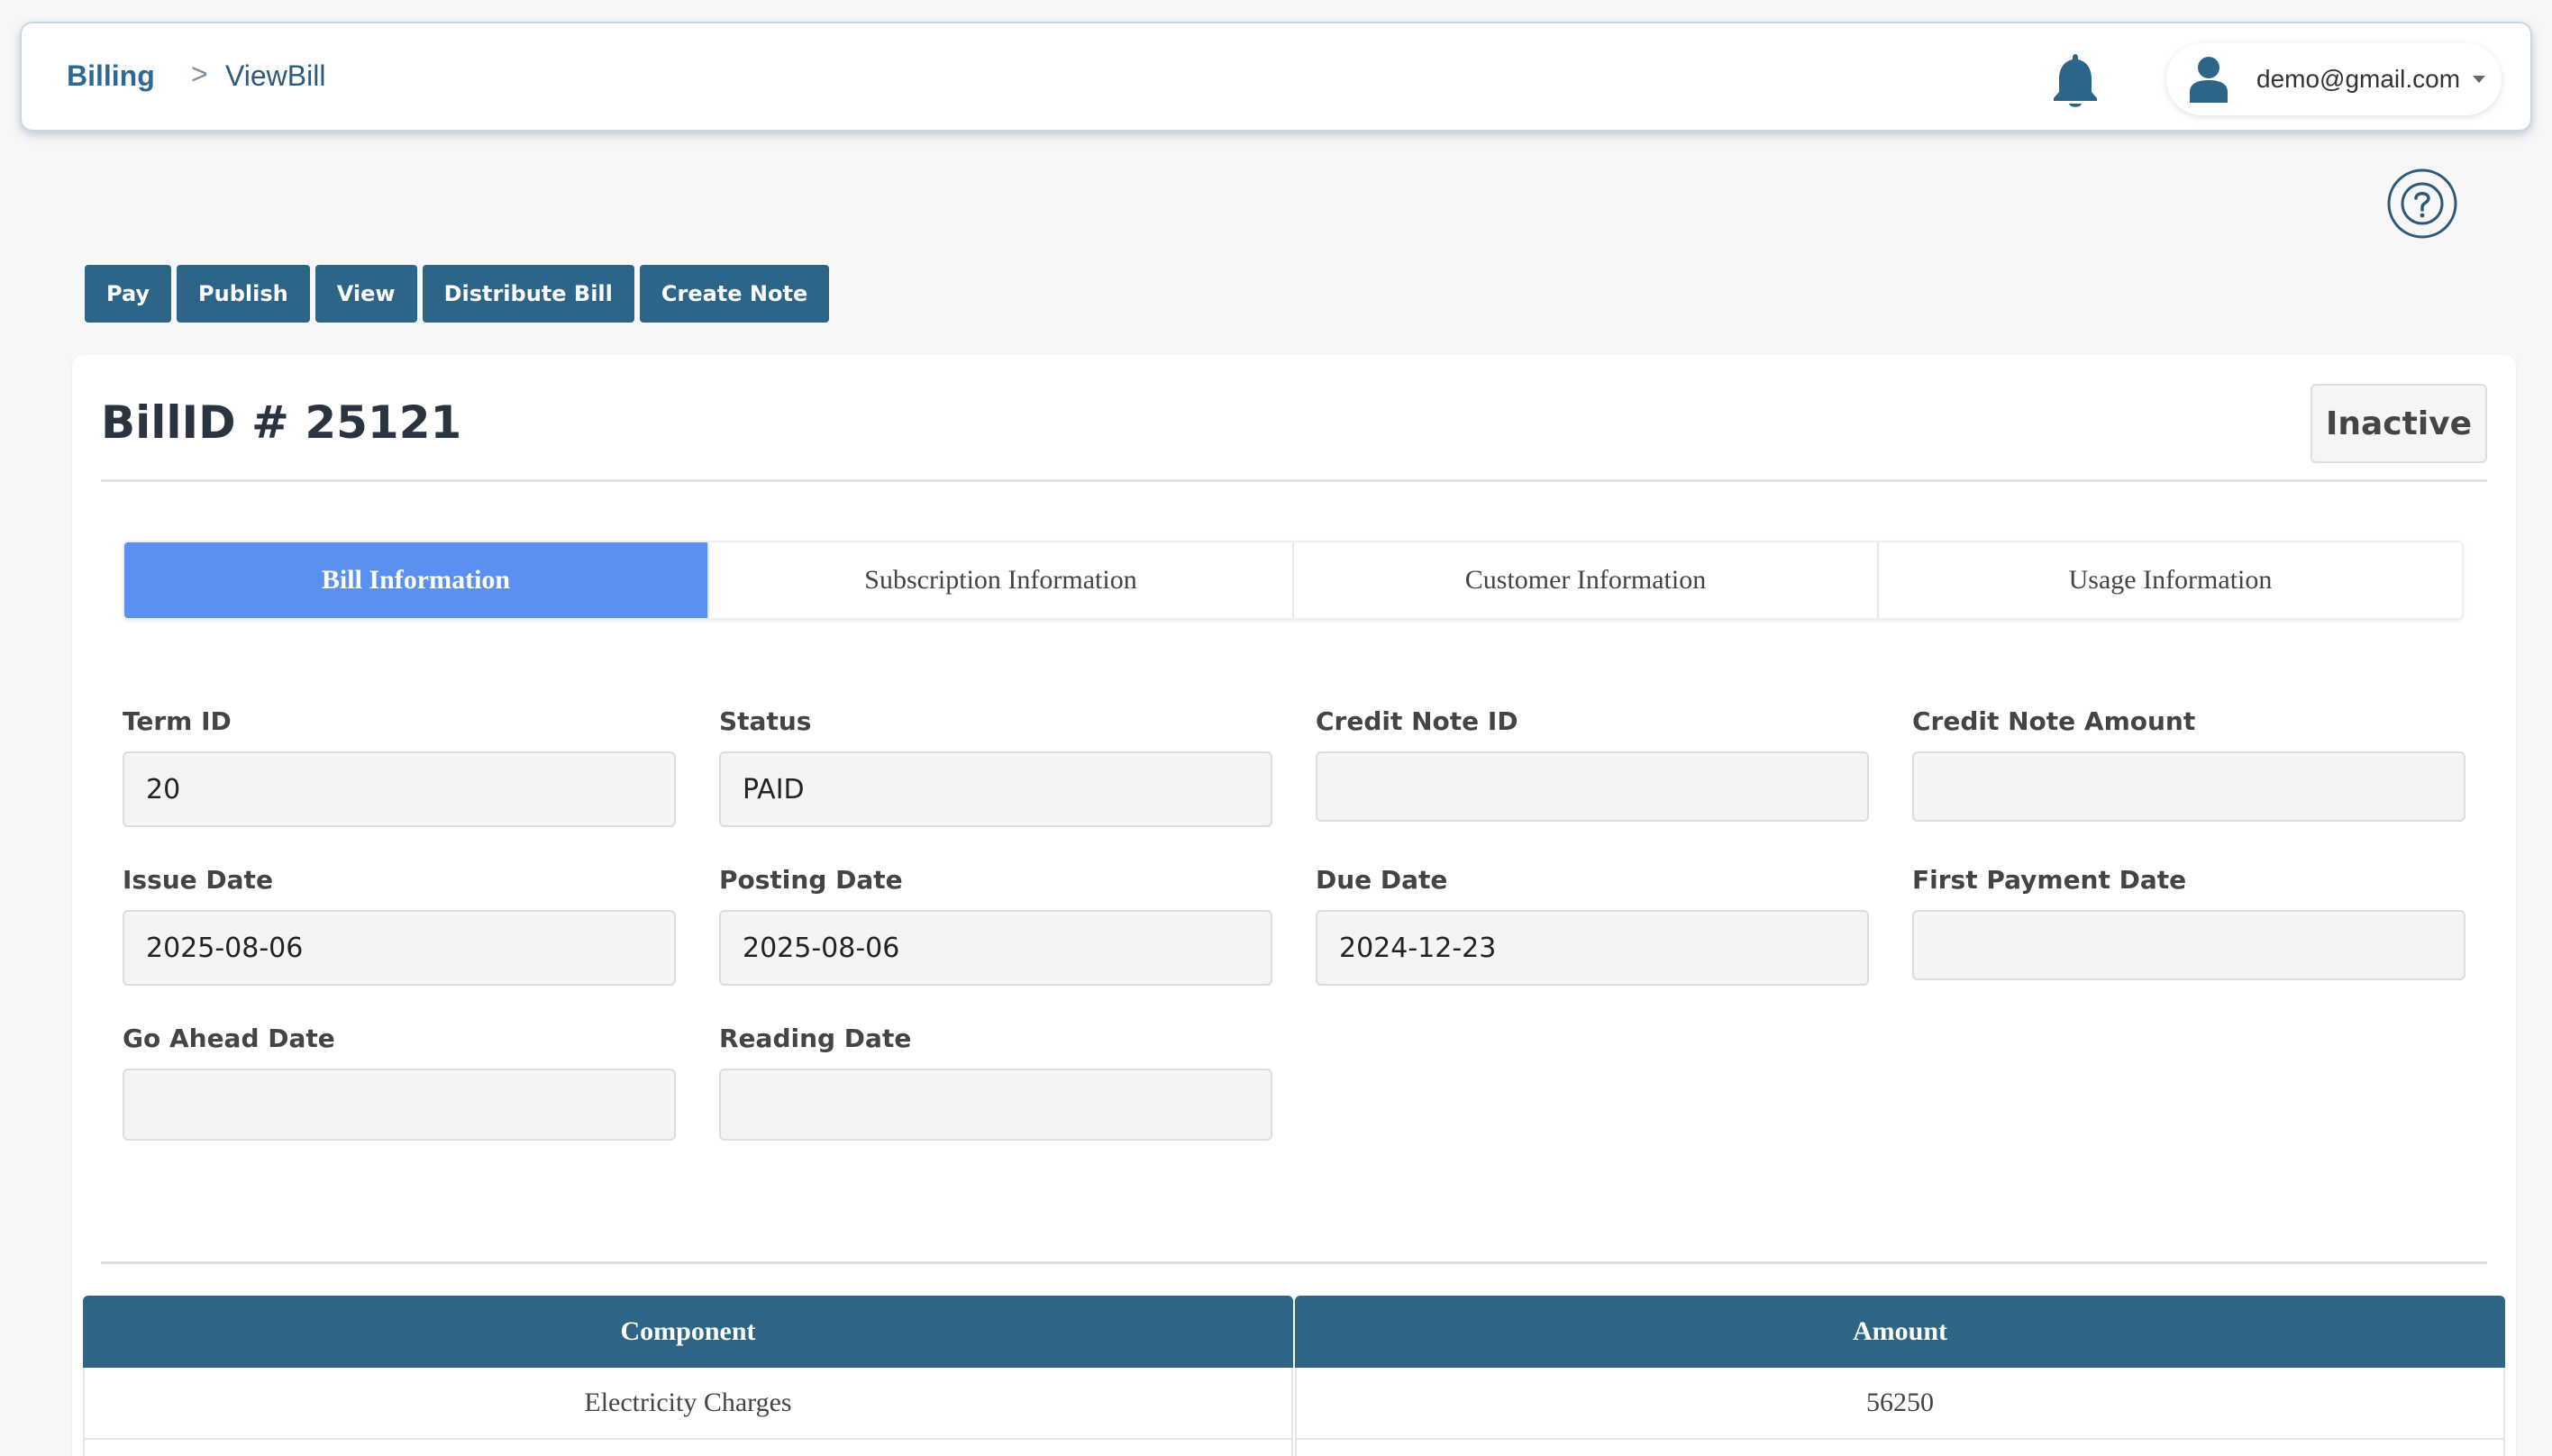 This screenshot has height=1456, width=2552. Describe the element at coordinates (229, 1038) in the screenshot. I see `field-label: Go Ahead Date` at that location.